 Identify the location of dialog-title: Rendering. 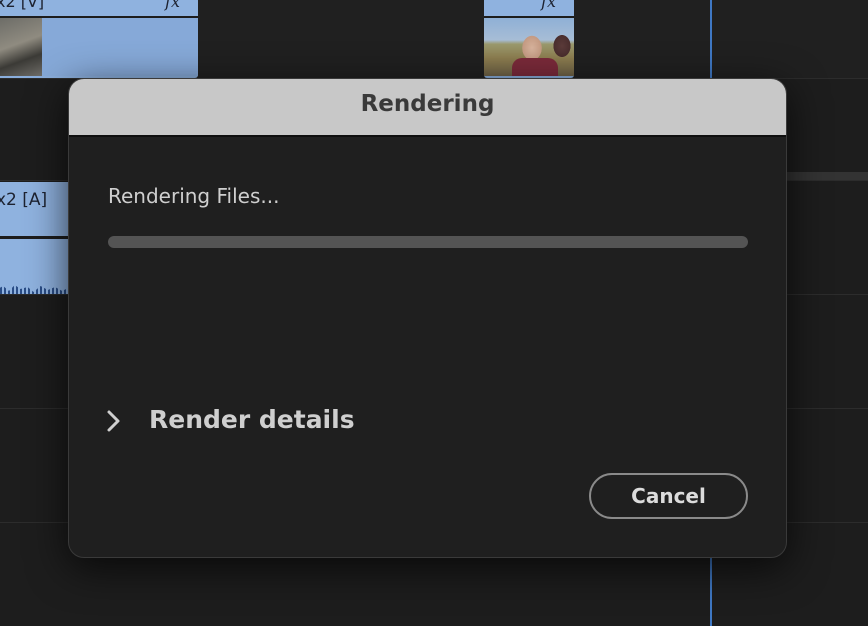
(427, 104).